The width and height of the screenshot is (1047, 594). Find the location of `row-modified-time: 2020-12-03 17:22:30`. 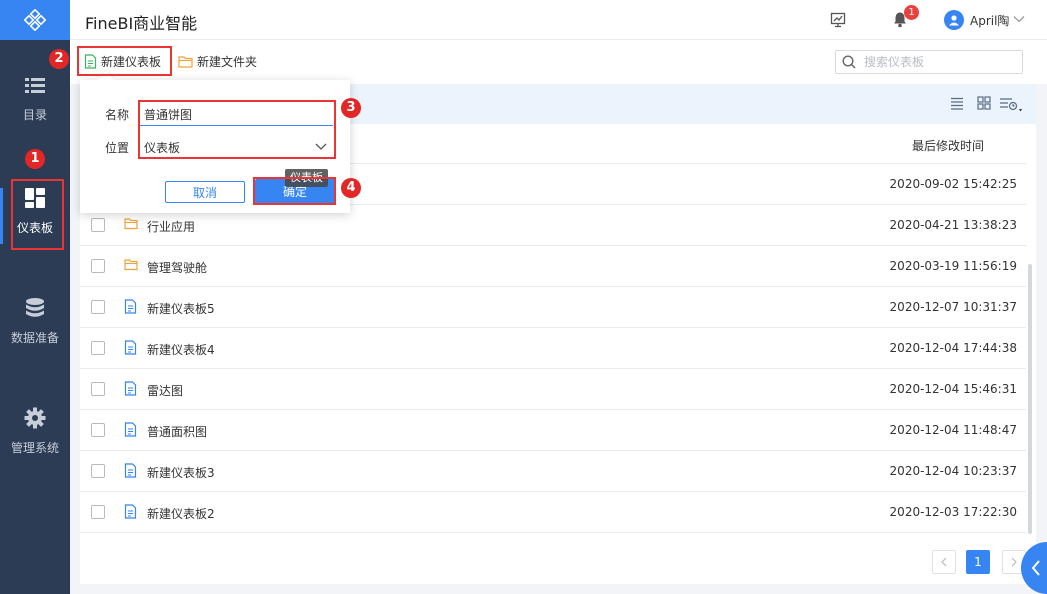

row-modified-time: 2020-12-03 17:22:30 is located at coordinates (953, 512).